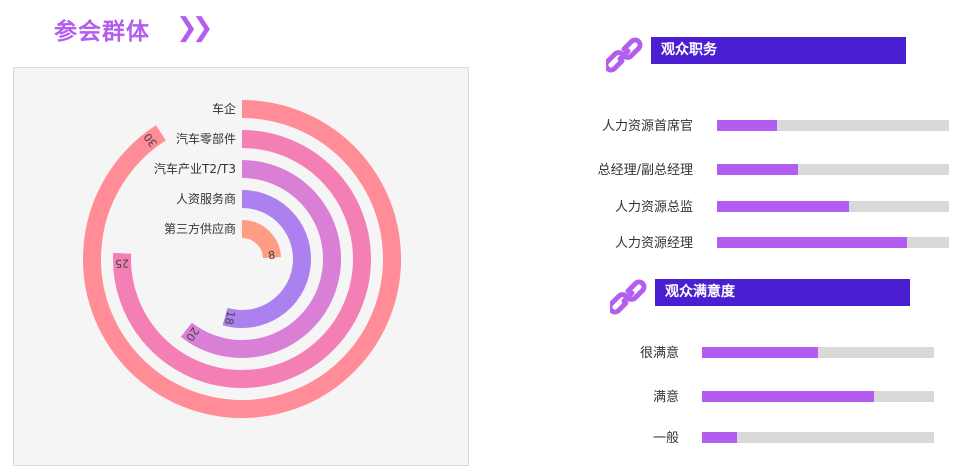  Describe the element at coordinates (230, 318) in the screenshot. I see `value-label: 18` at that location.